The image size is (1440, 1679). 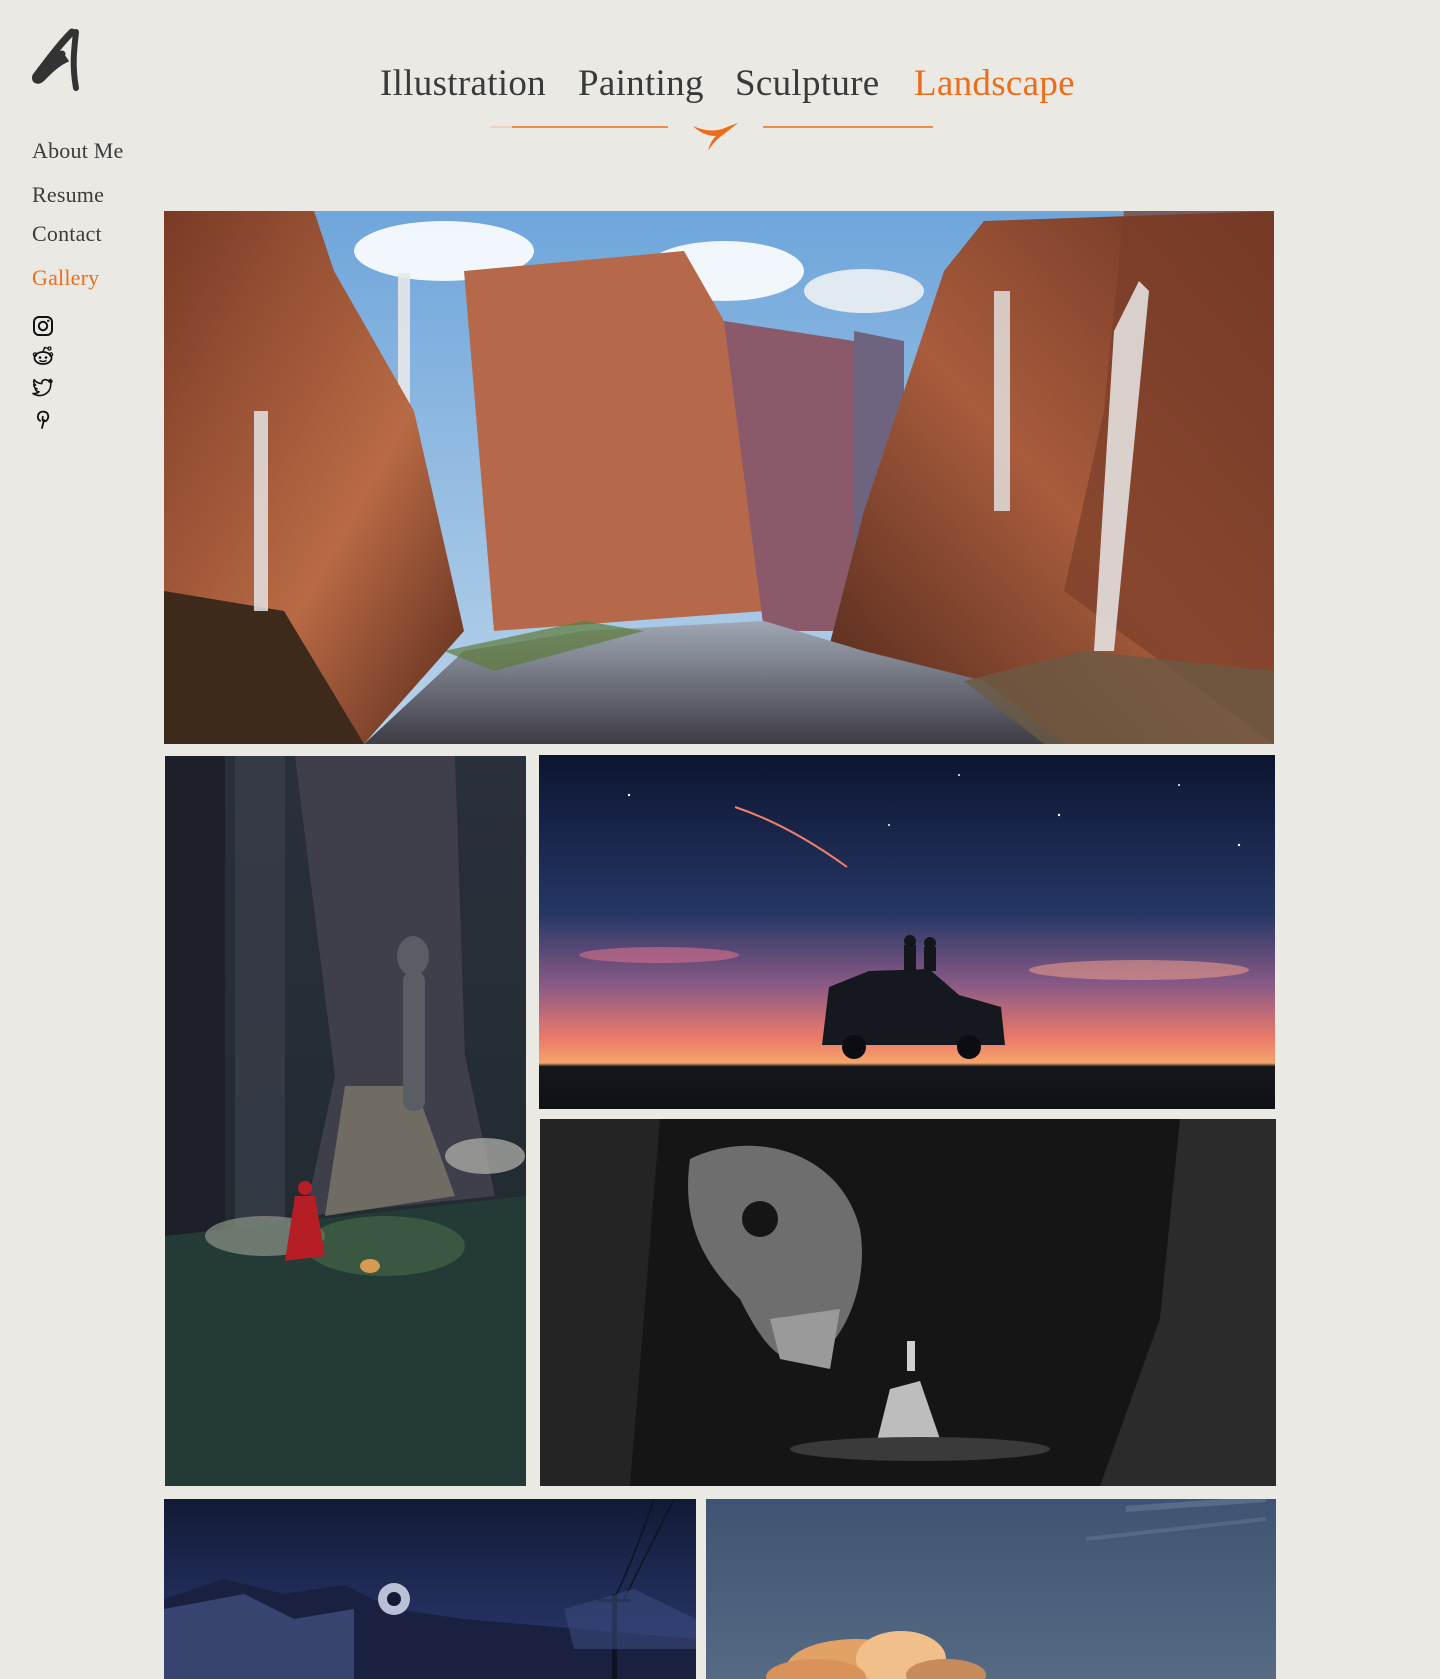 I want to click on reddit-link, so click(x=43, y=356).